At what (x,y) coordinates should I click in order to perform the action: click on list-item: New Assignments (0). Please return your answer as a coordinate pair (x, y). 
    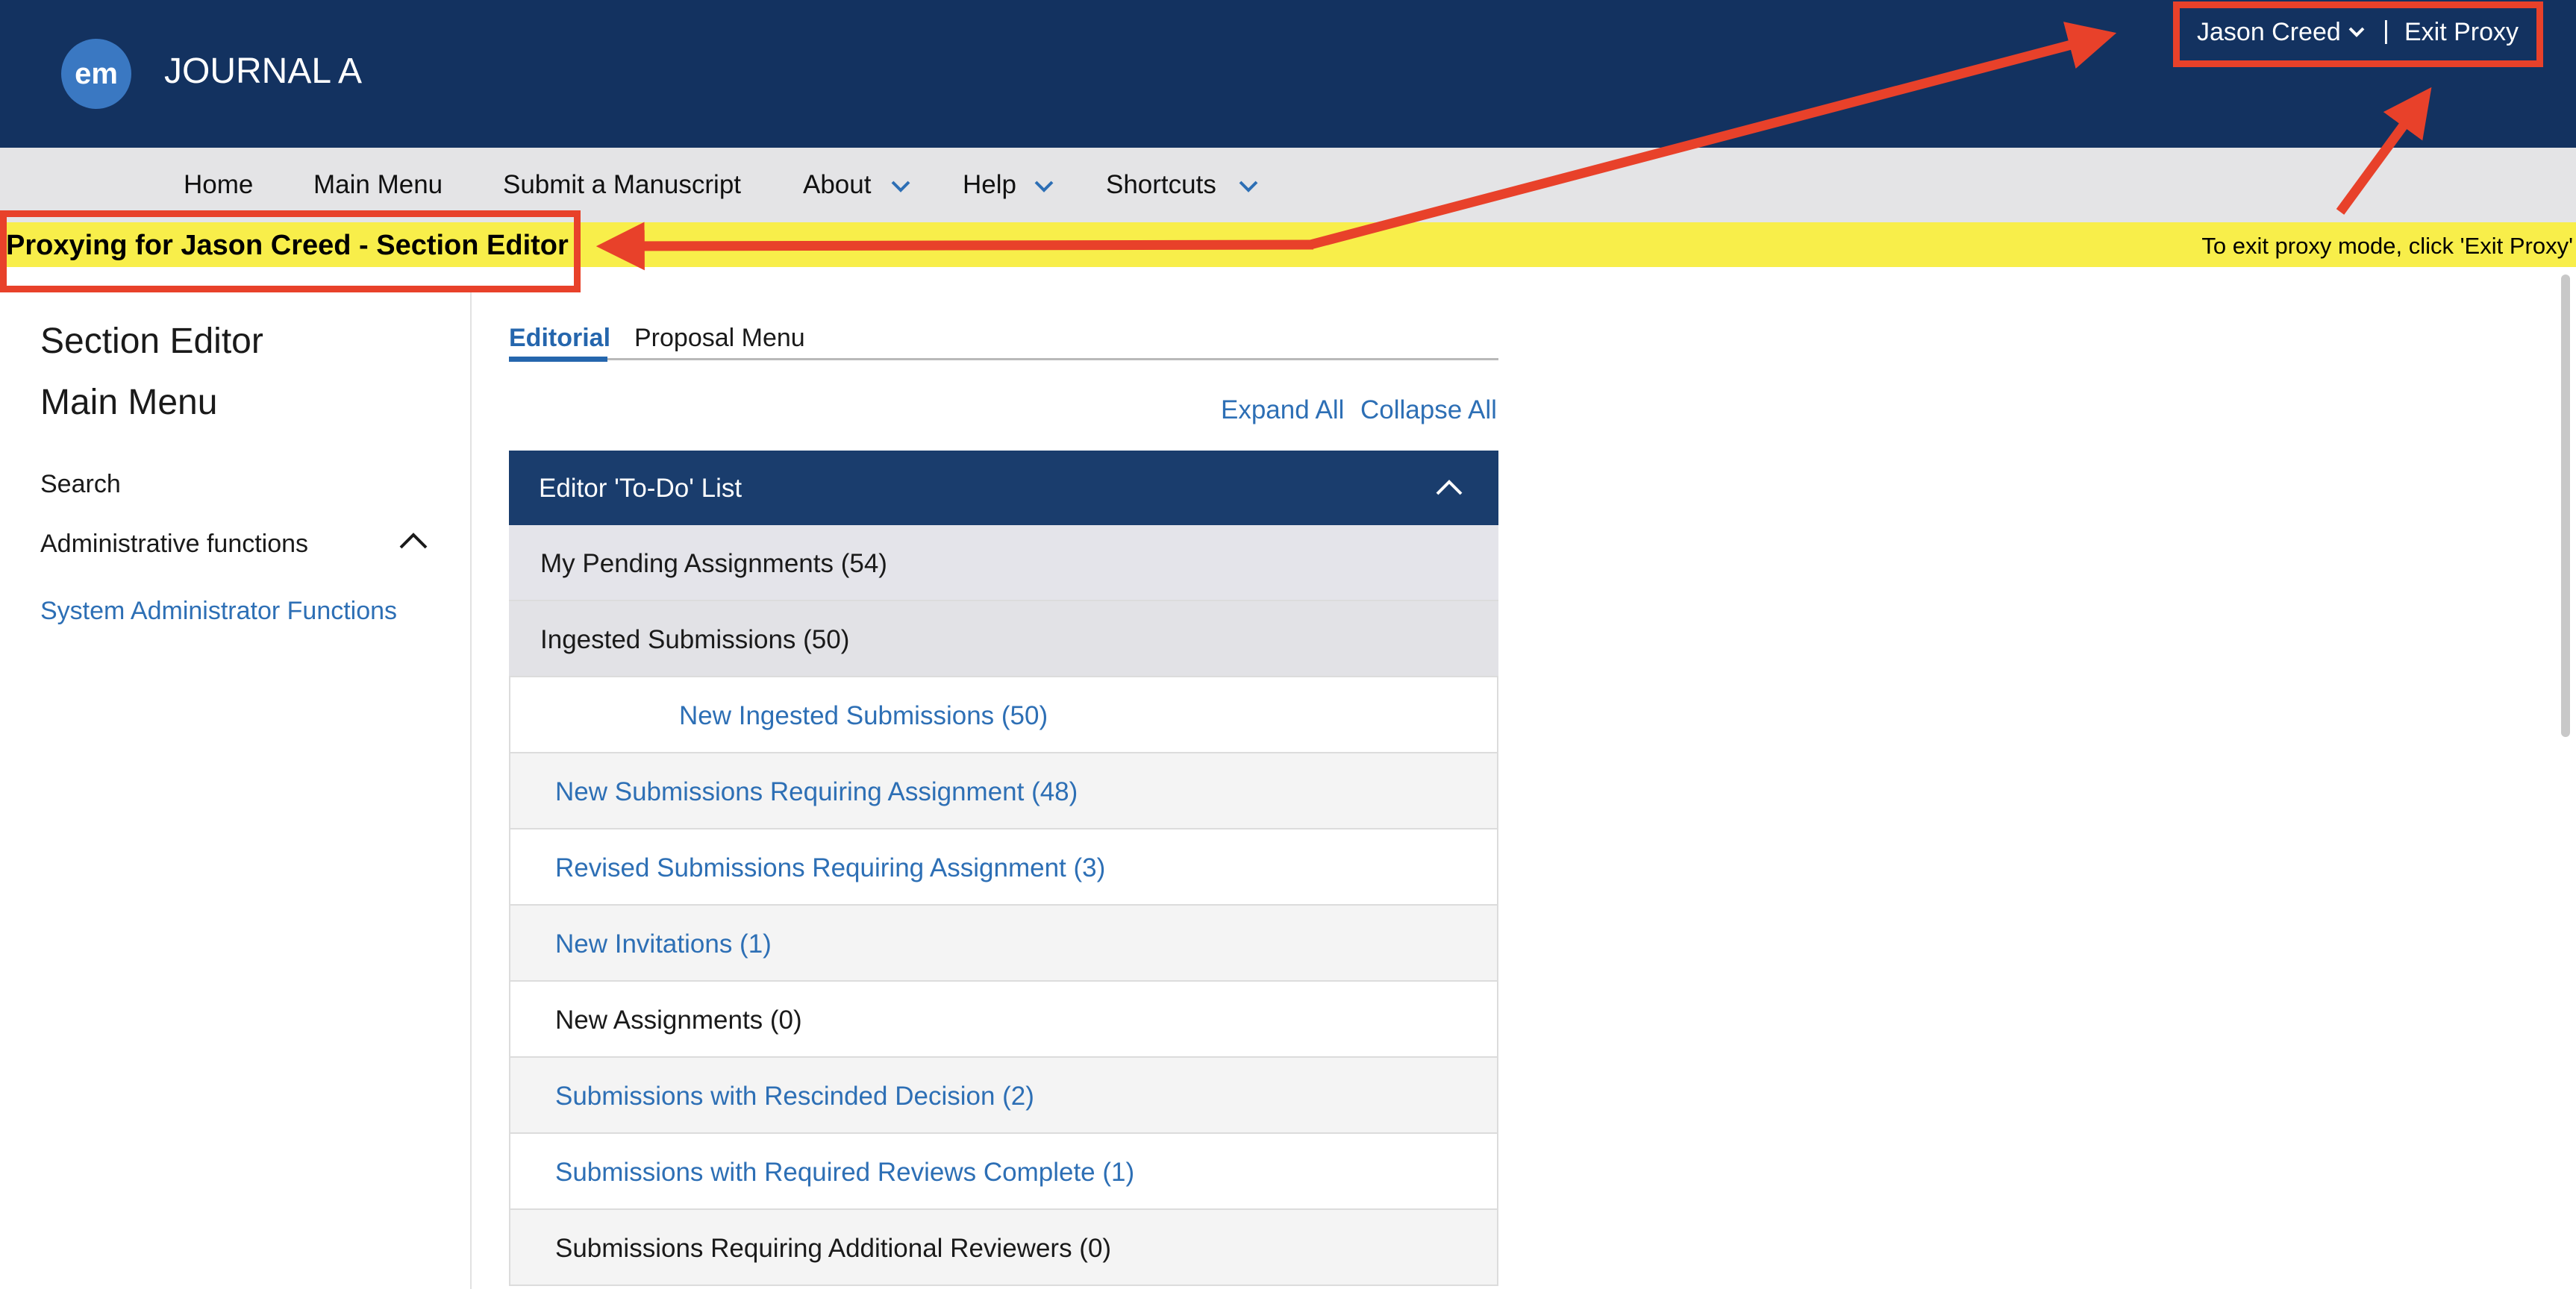
    Looking at the image, I should click on (1003, 1020).